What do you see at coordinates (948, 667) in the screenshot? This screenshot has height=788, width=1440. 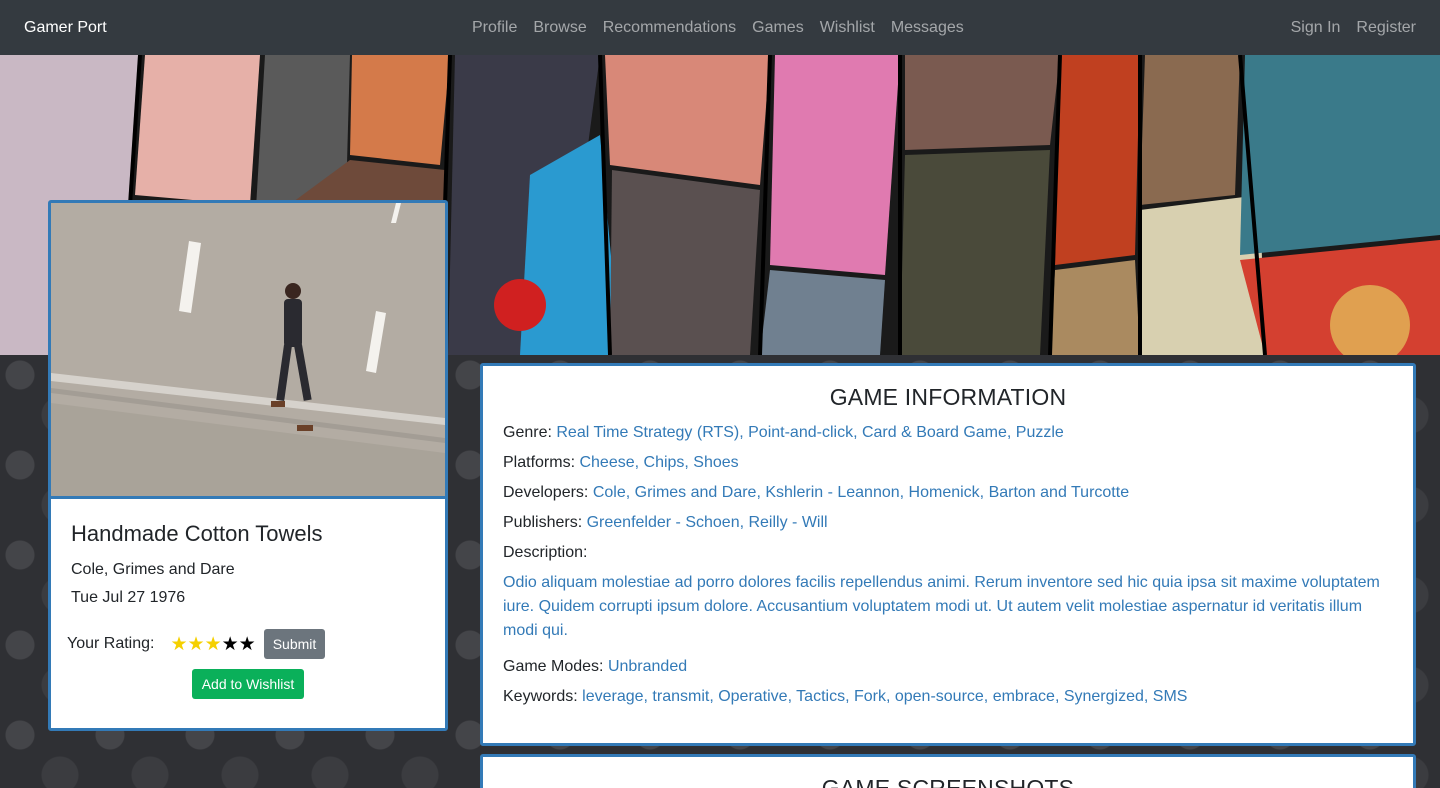 I see `game-modes-row: Game Modes: Unbranded` at bounding box center [948, 667].